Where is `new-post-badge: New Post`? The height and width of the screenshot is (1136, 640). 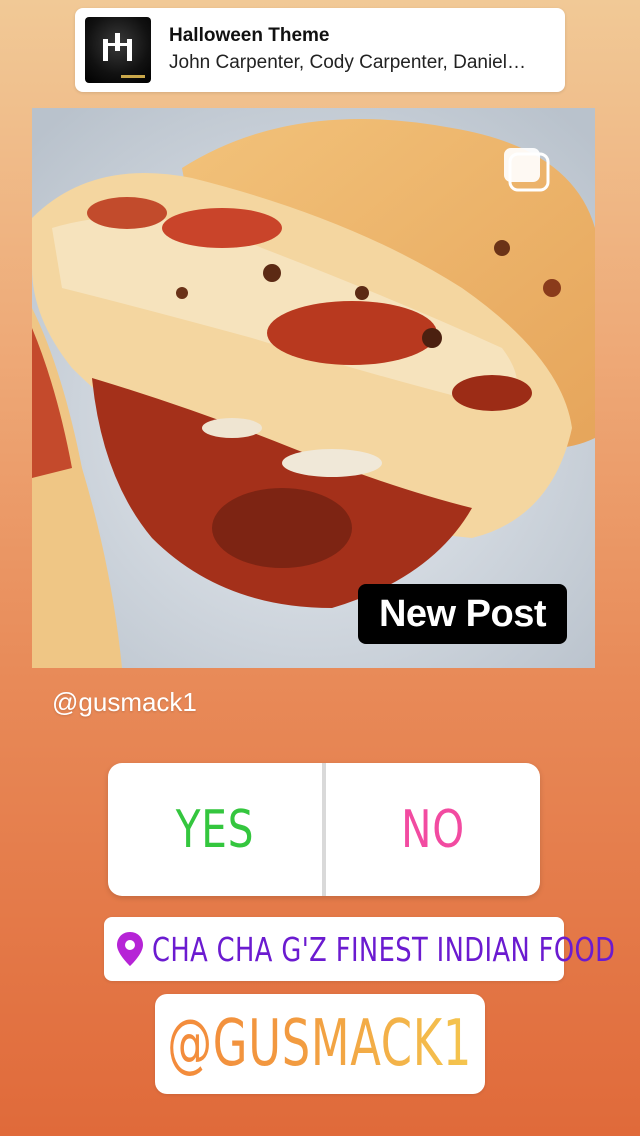 new-post-badge: New Post is located at coordinates (462, 614).